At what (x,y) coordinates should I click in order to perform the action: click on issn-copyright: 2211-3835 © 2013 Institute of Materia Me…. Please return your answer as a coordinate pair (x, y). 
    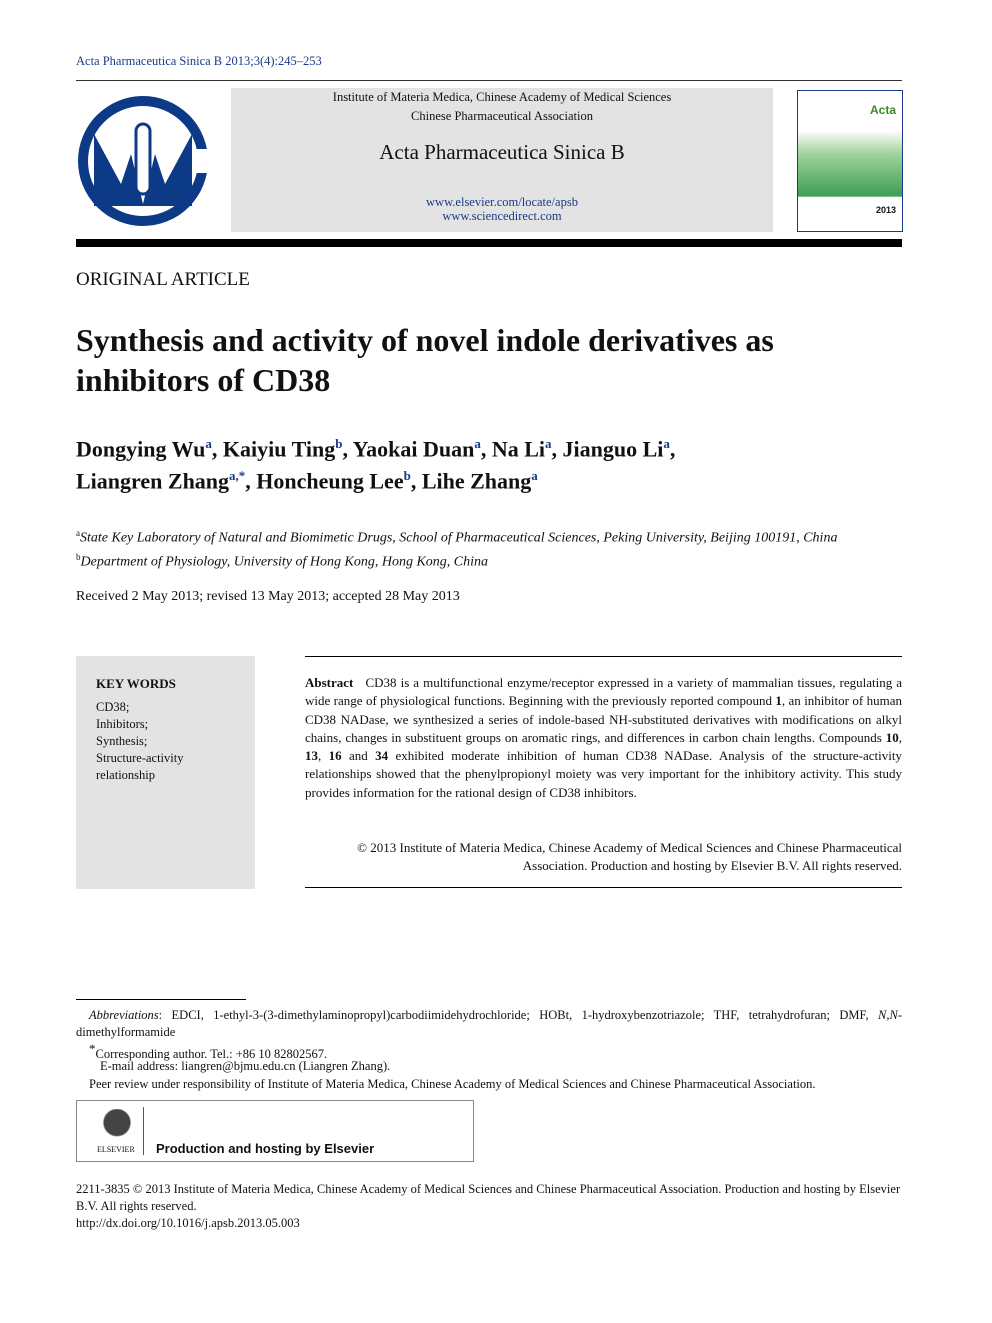
    Looking at the image, I should click on (489, 1207).